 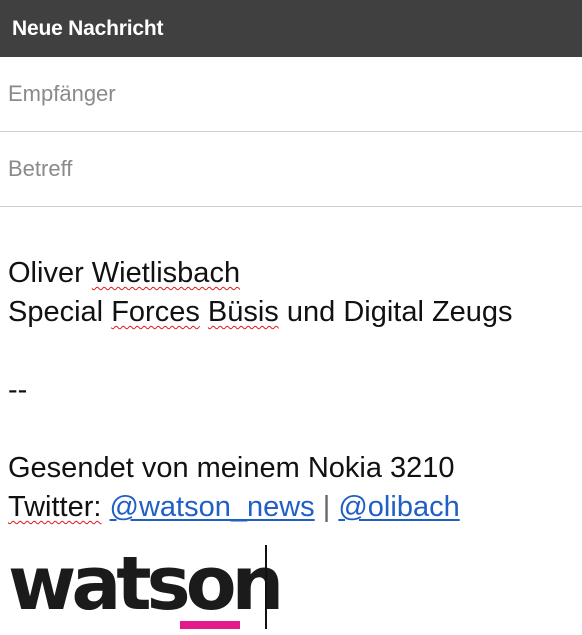 I want to click on window-title: Neue Nachricht, so click(x=88, y=28).